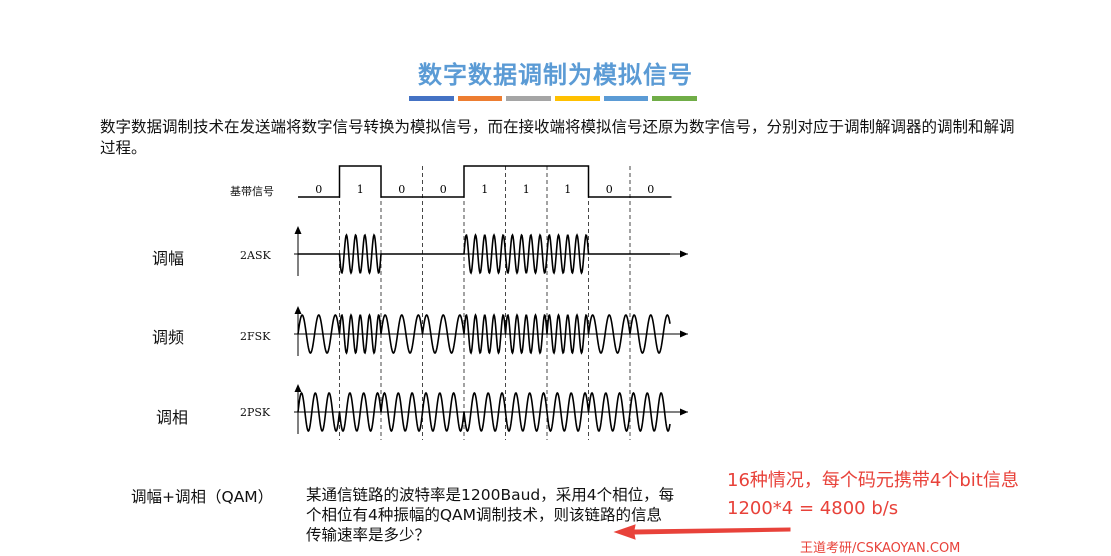  What do you see at coordinates (684, 254) in the screenshot?
I see `ask-time-arrow` at bounding box center [684, 254].